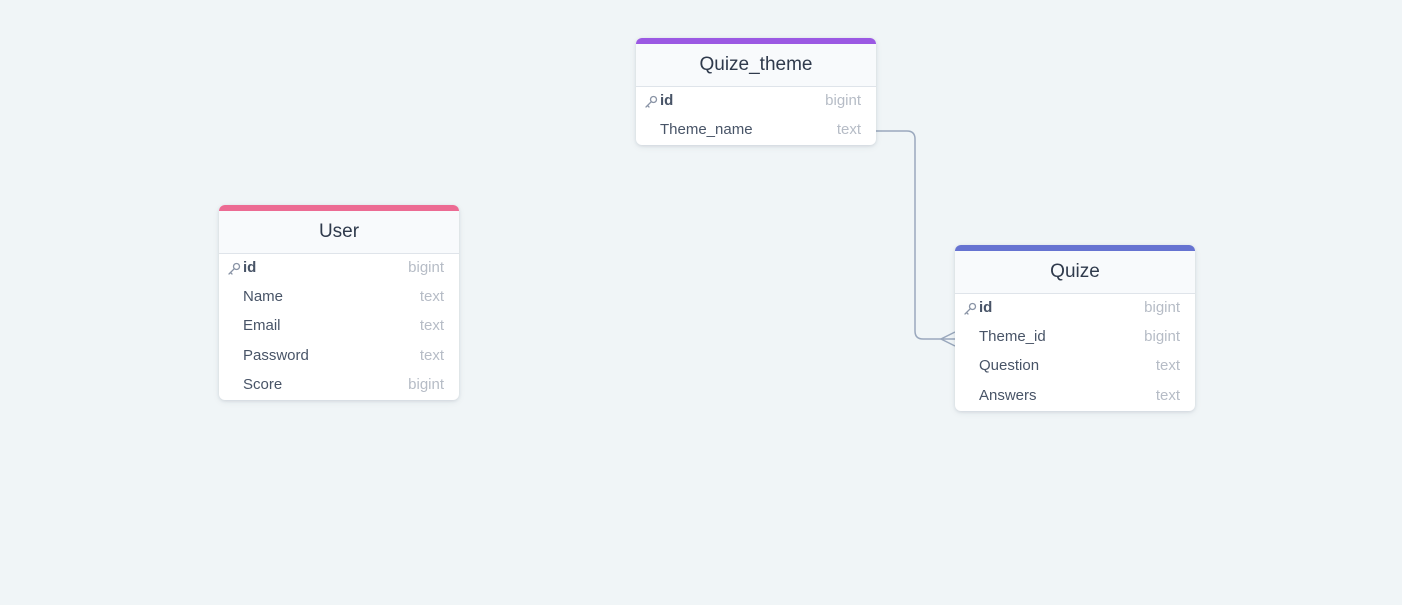 The width and height of the screenshot is (1402, 605). What do you see at coordinates (339, 325) in the screenshot?
I see `column-row-email: Email text` at bounding box center [339, 325].